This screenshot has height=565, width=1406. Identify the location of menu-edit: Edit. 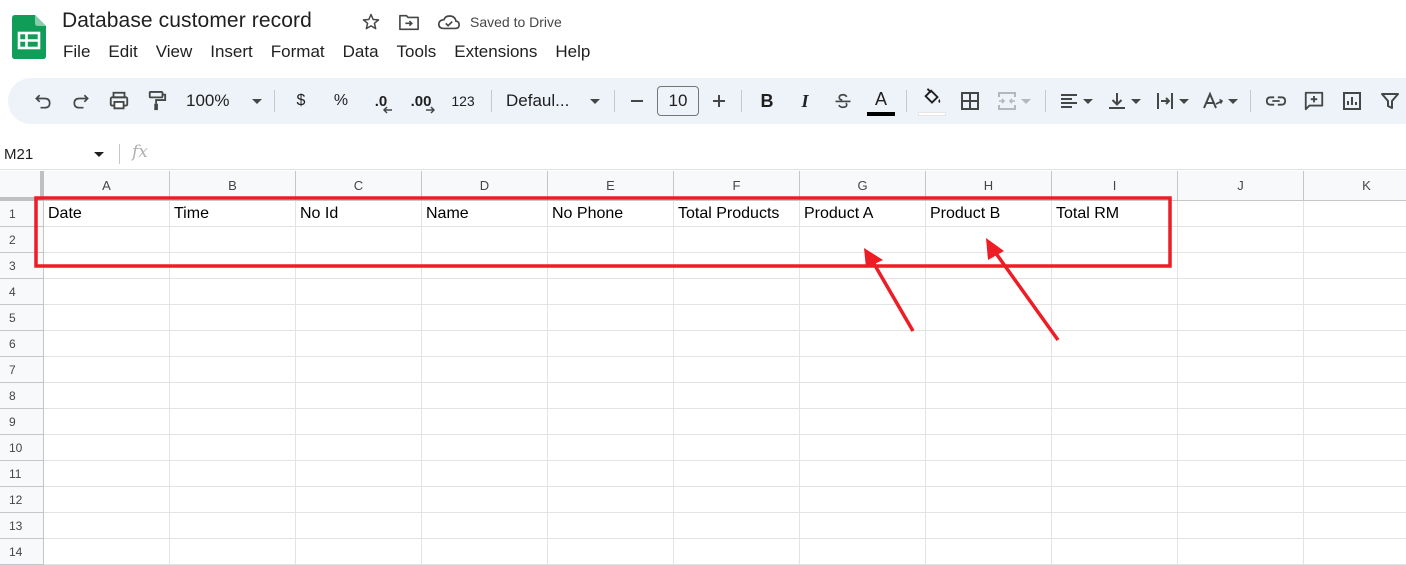
(122, 52).